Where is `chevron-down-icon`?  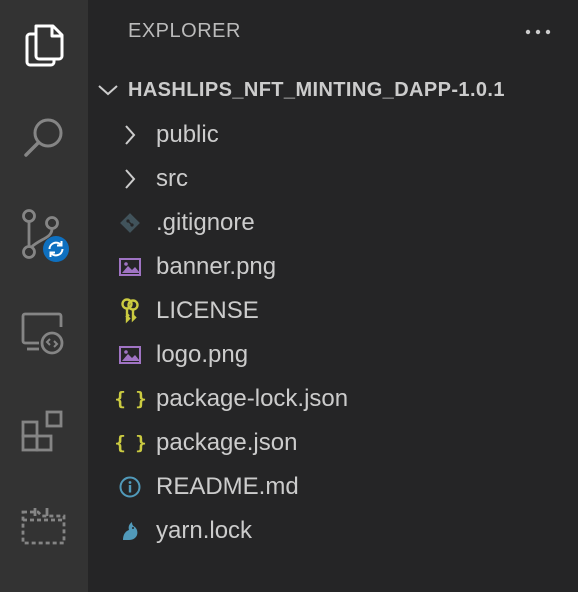 chevron-down-icon is located at coordinates (108, 90).